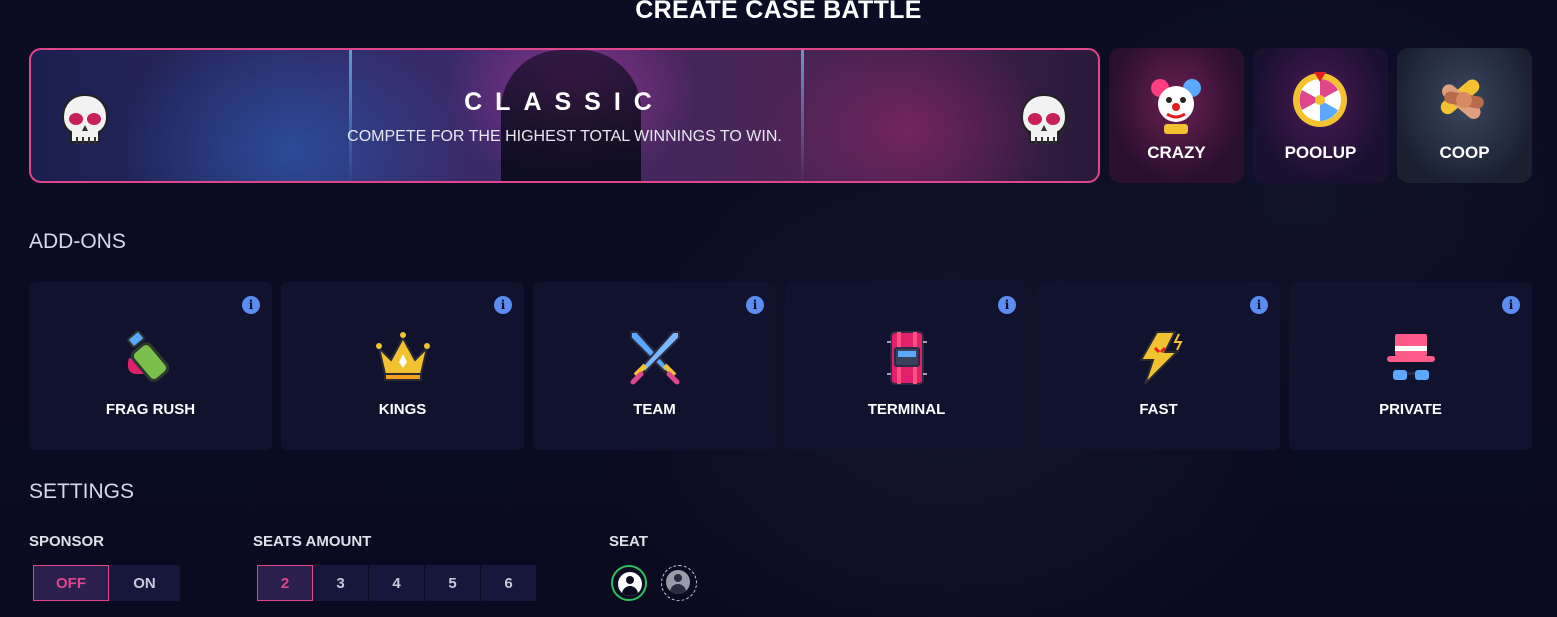  Describe the element at coordinates (1411, 357) in the screenshot. I see `hat-glasses-icon` at that location.